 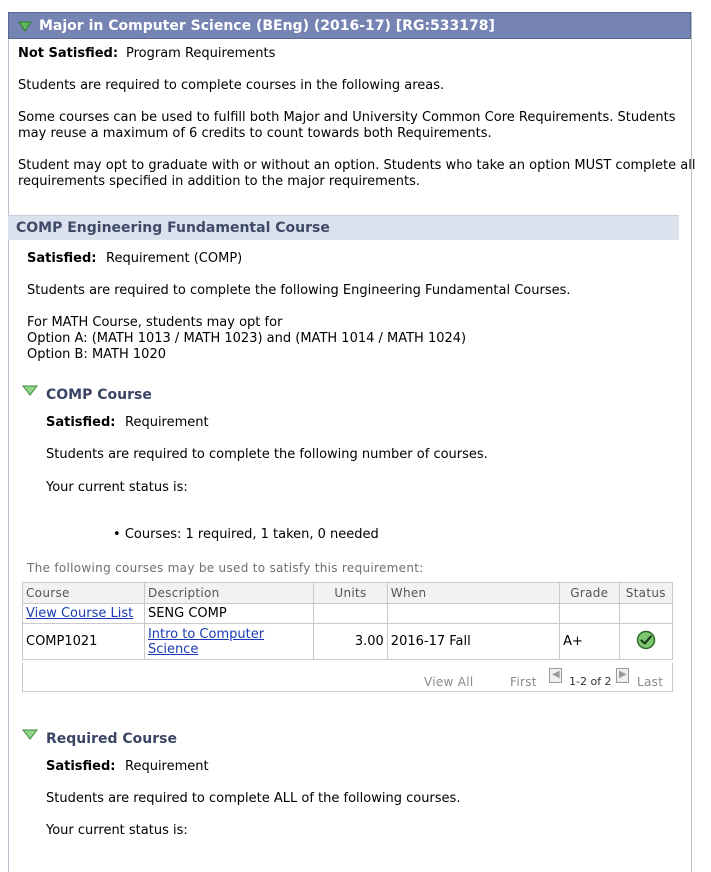 What do you see at coordinates (99, 395) in the screenshot?
I see `comp-course-title: COMP Course` at bounding box center [99, 395].